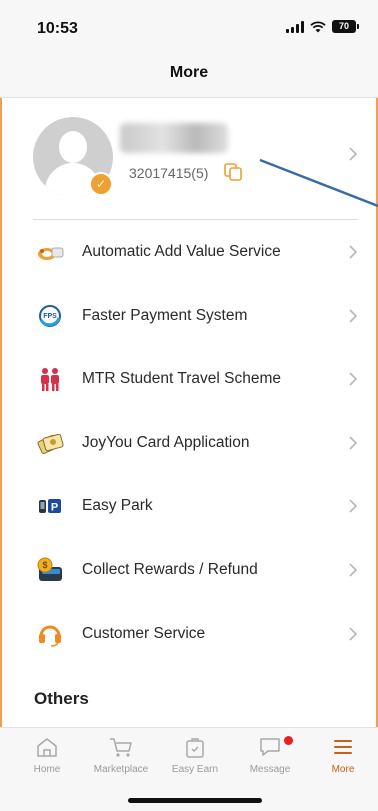  What do you see at coordinates (50, 443) in the screenshot?
I see `joyyou-card-icon` at bounding box center [50, 443].